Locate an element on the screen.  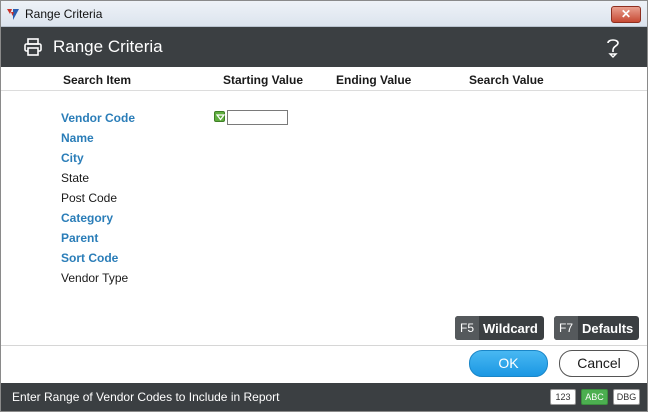
criteria-state: State is located at coordinates (75, 178).